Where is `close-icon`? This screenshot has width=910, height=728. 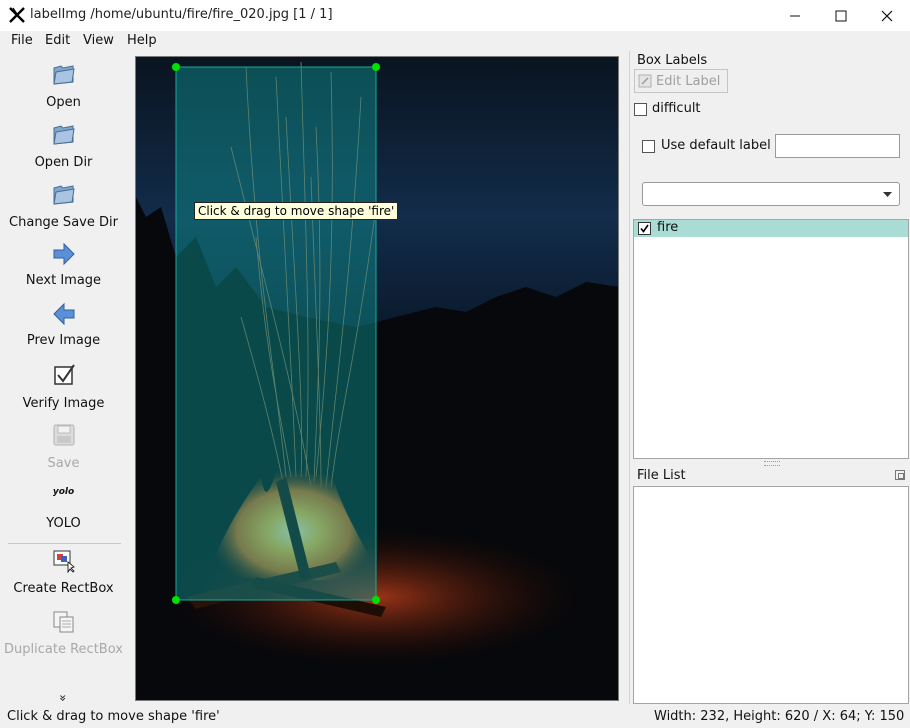 close-icon is located at coordinates (887, 15).